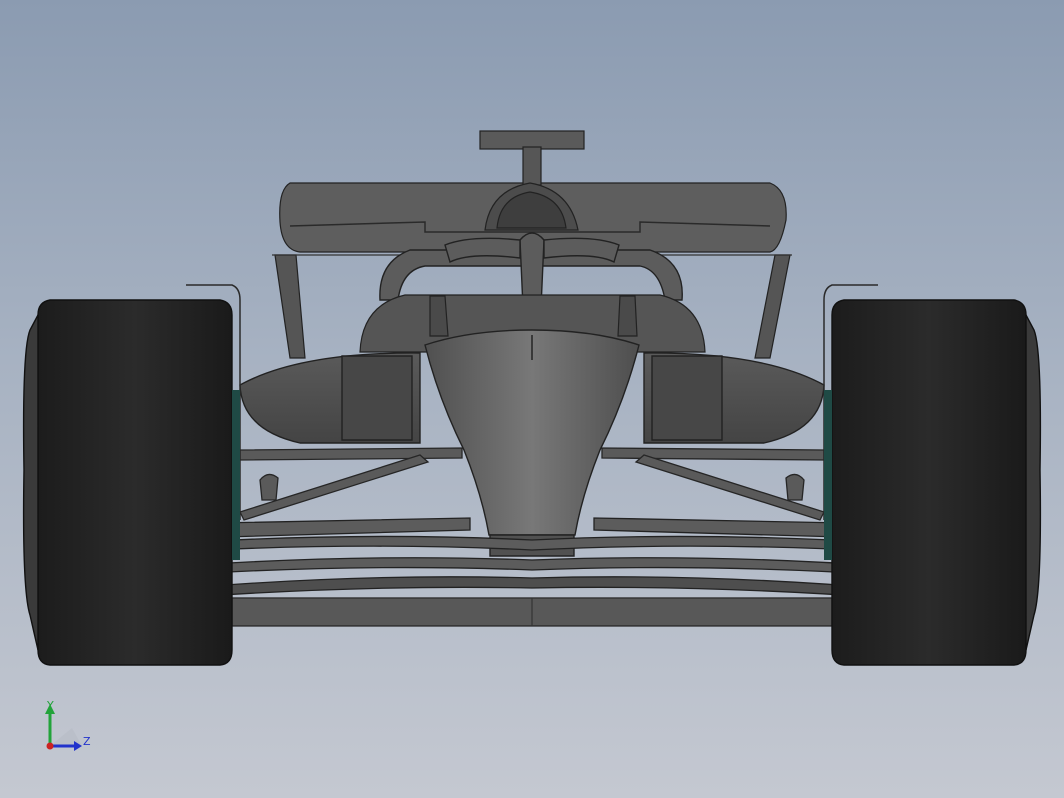  What do you see at coordinates (87, 741) in the screenshot?
I see `triad-z-label: Z` at bounding box center [87, 741].